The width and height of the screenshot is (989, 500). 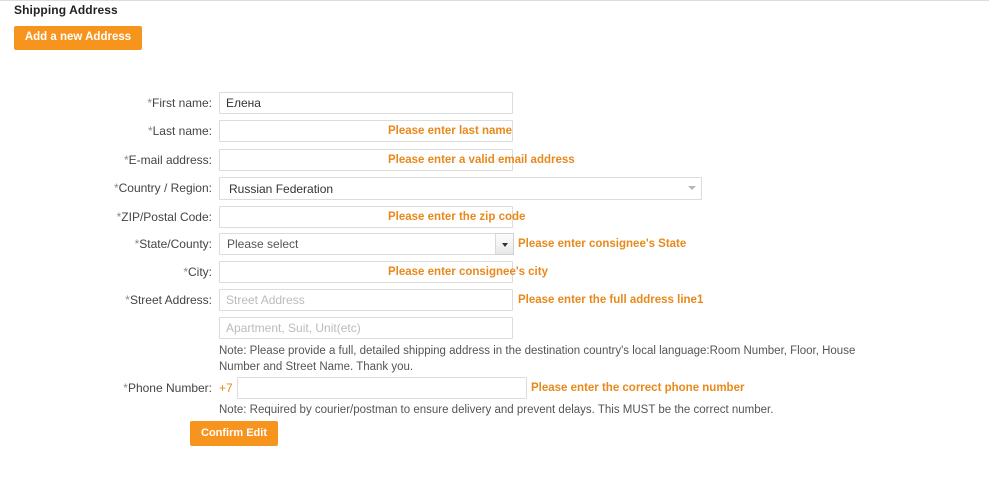 What do you see at coordinates (366, 103) in the screenshot?
I see `first-name-input` at bounding box center [366, 103].